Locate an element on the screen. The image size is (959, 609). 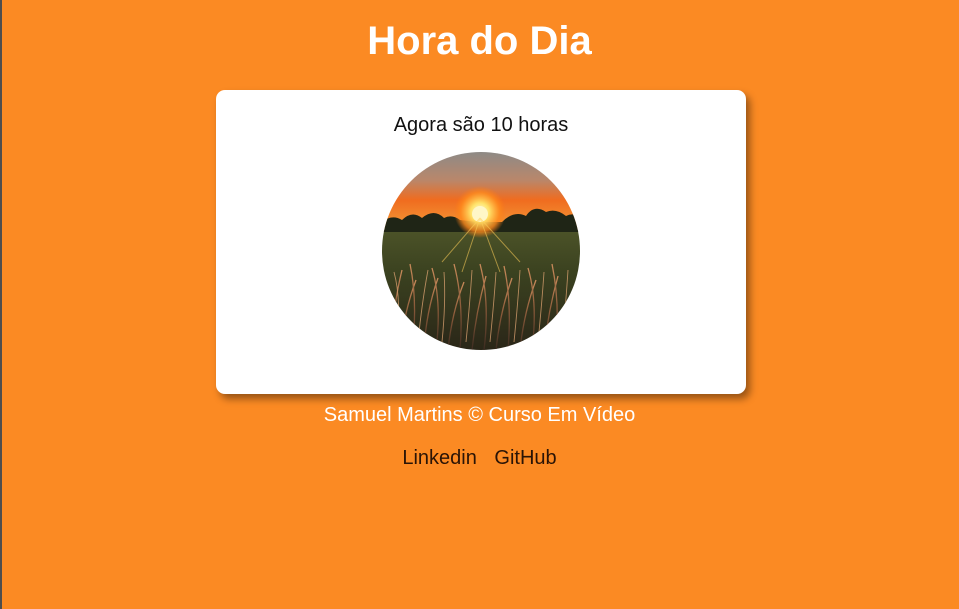
footer-links: Linkedin GitHub is located at coordinates (479, 458).